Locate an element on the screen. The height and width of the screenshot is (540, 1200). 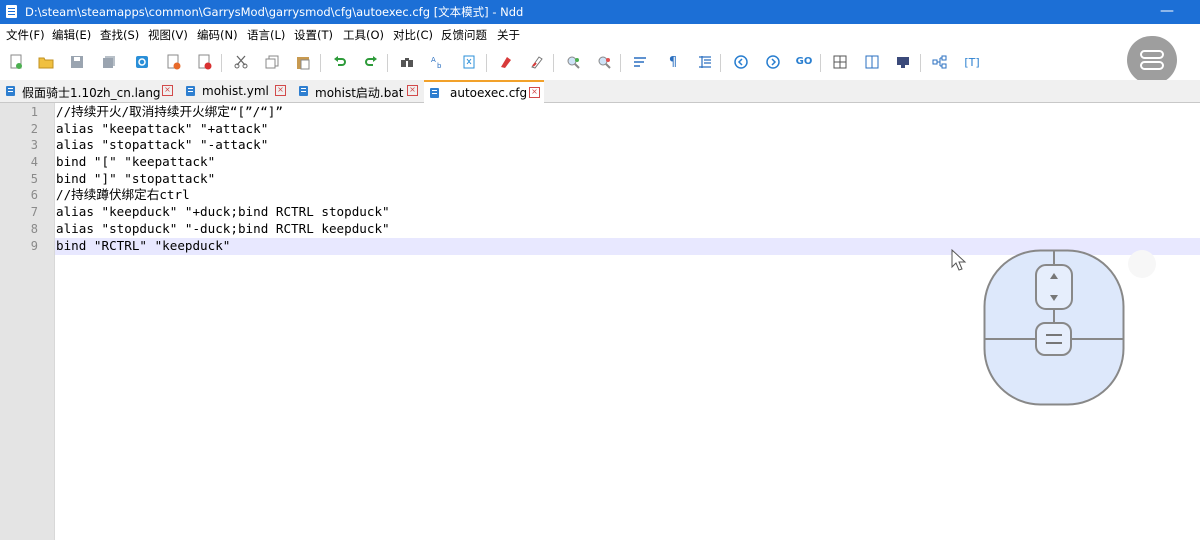
line-number: 7 is located at coordinates (34, 212).